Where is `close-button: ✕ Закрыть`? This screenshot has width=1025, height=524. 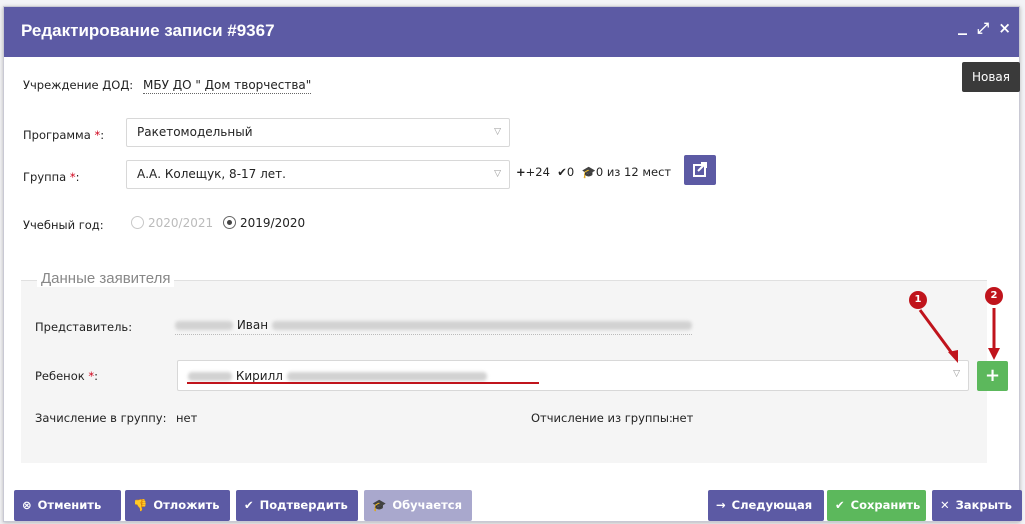
close-button: ✕ Закрыть is located at coordinates (977, 505).